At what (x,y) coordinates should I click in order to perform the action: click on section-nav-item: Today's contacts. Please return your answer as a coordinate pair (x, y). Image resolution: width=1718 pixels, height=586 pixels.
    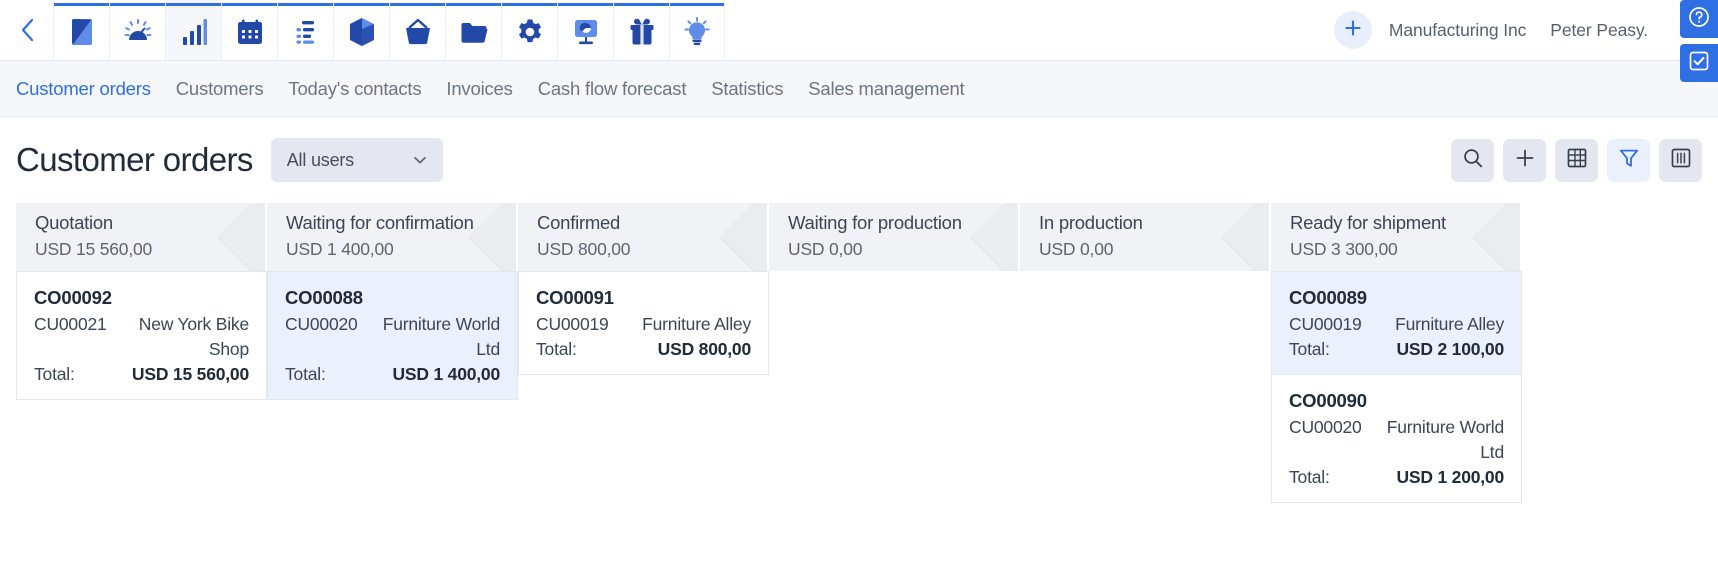
    Looking at the image, I should click on (354, 89).